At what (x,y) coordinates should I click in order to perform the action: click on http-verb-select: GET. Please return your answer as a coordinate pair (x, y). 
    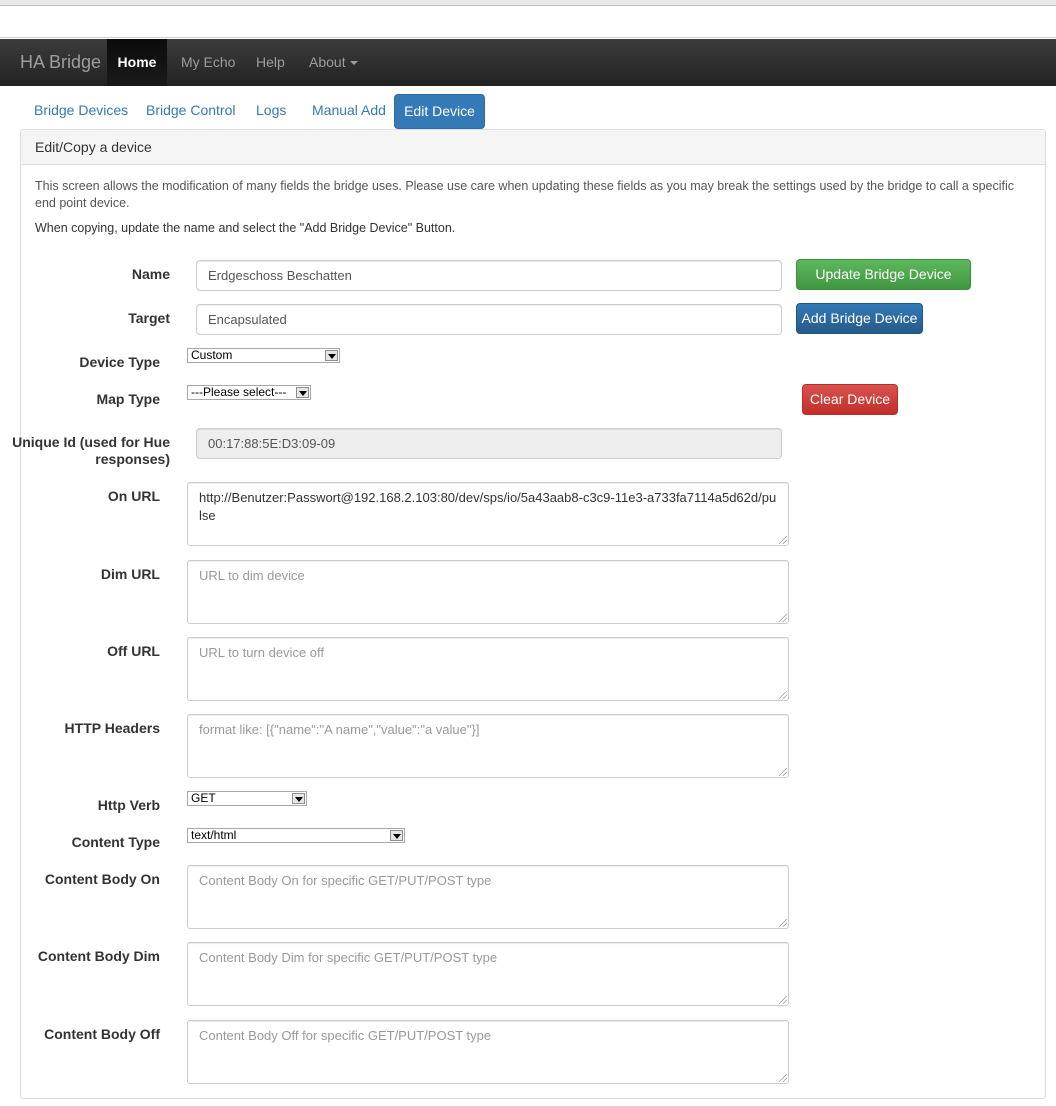
    Looking at the image, I should click on (247, 798).